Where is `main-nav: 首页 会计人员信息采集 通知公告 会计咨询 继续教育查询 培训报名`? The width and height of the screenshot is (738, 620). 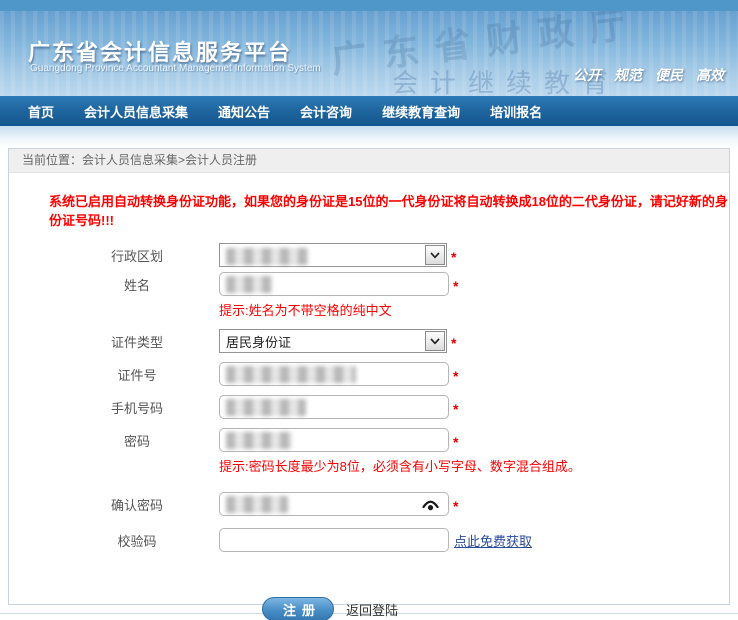
main-nav: 首页 会计人员信息采集 通知公告 会计咨询 继续教育查询 培训报名 is located at coordinates (369, 111).